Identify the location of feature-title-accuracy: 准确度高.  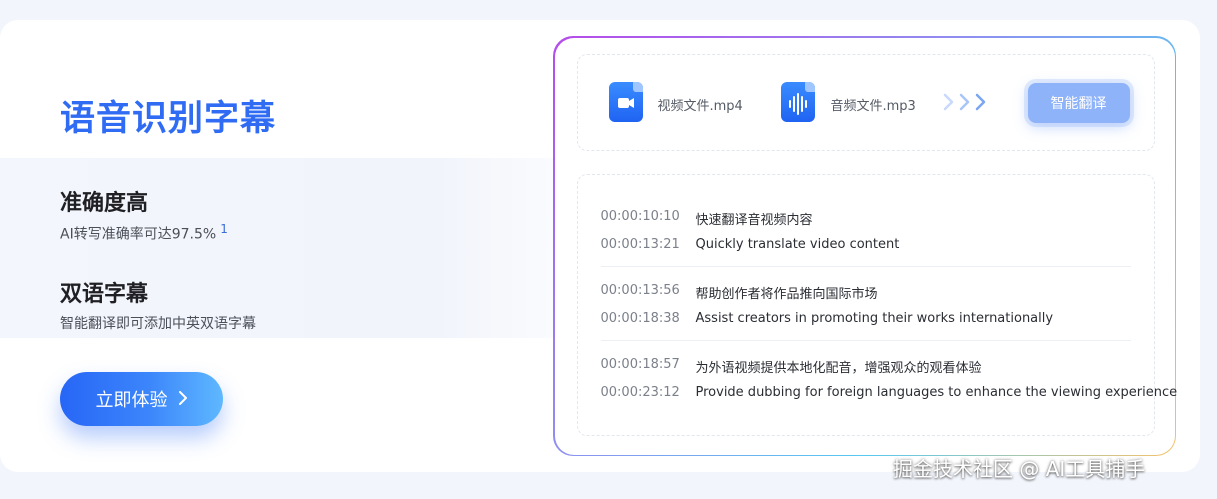
(104, 203).